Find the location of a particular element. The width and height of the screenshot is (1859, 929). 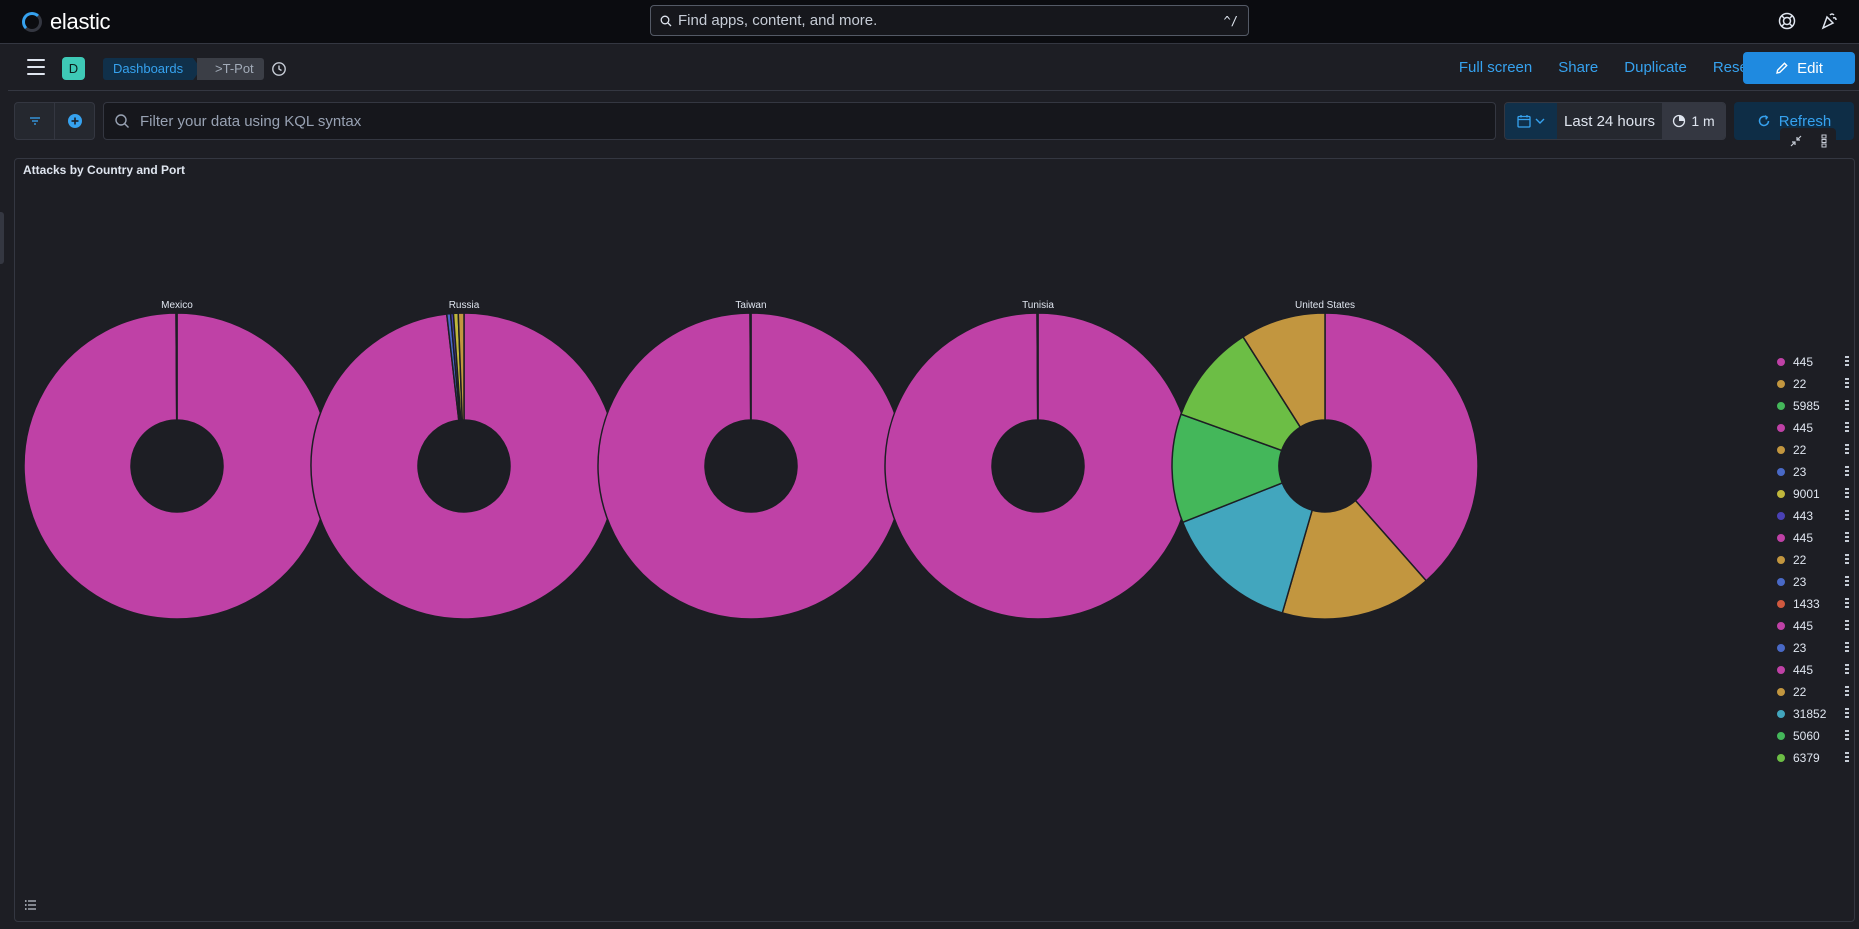

legend-item: 1433 is located at coordinates (1813, 604).